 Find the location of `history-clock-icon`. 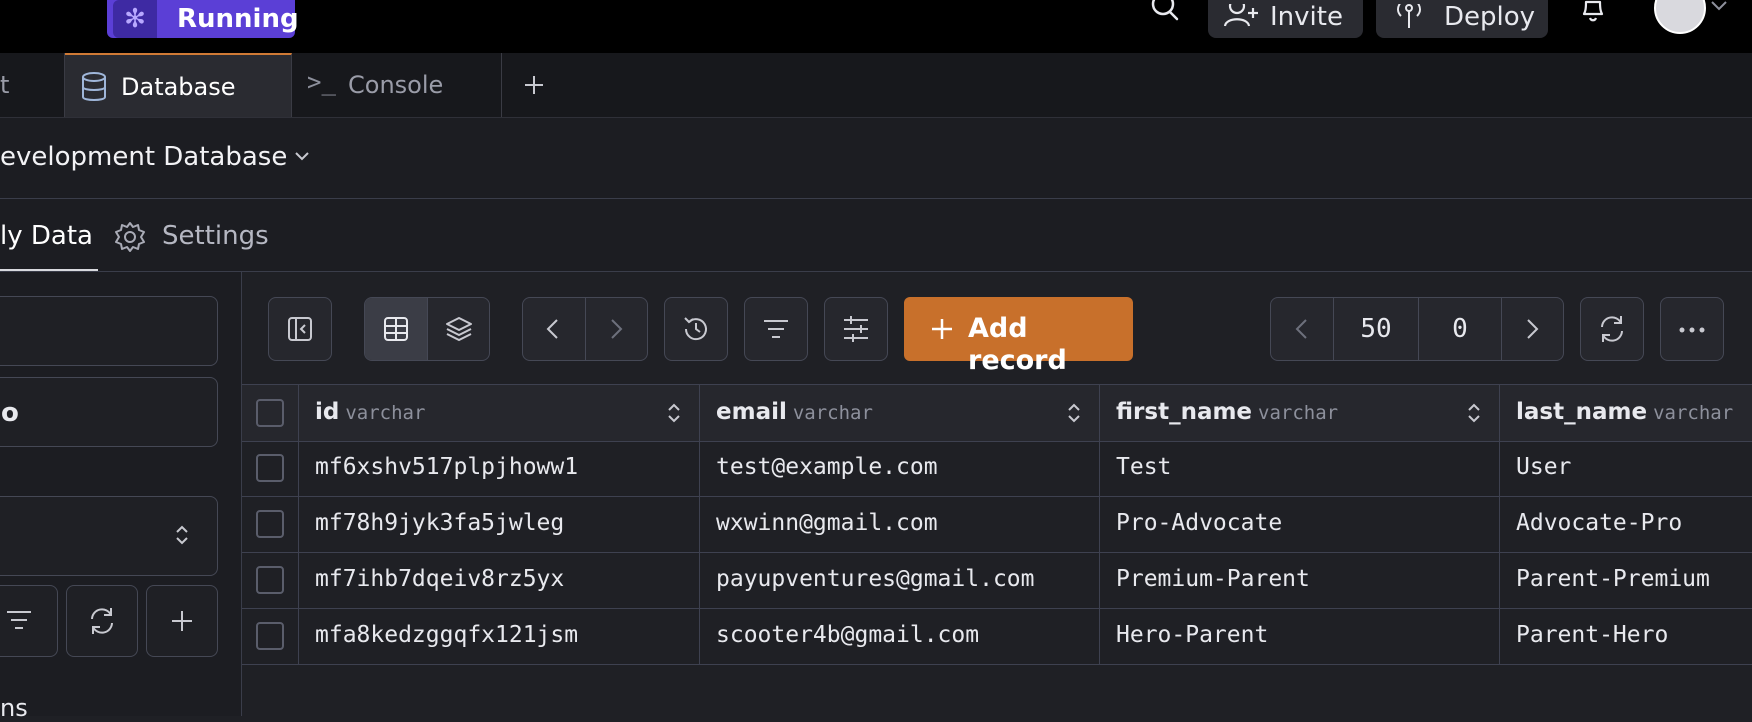

history-clock-icon is located at coordinates (695, 329).